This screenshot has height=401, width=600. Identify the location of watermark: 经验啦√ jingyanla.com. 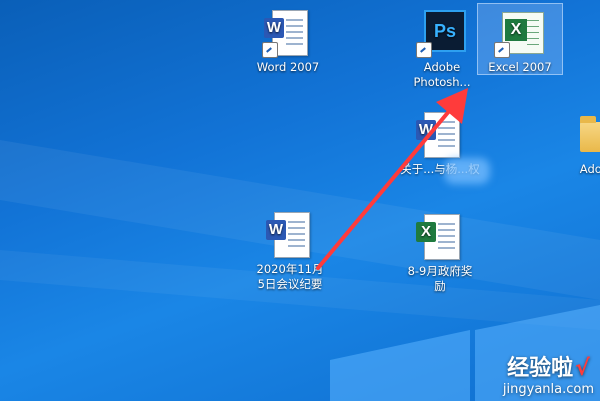
(548, 376).